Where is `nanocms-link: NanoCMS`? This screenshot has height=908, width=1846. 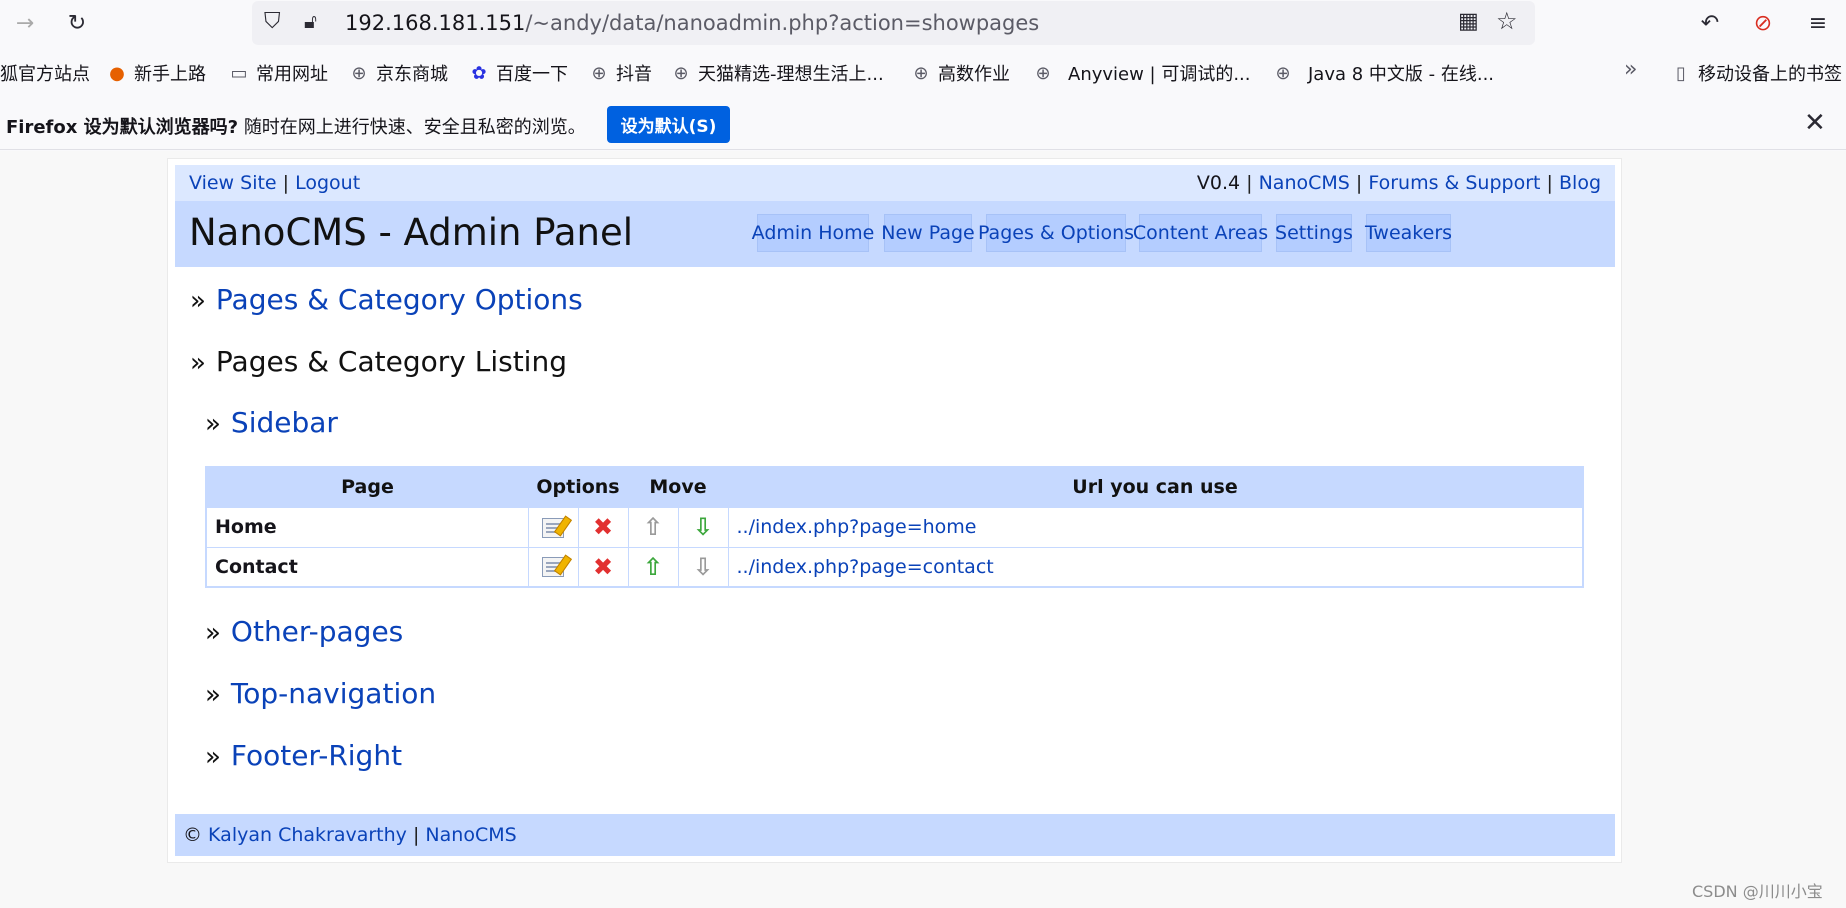
nanocms-link: NanoCMS is located at coordinates (1304, 183).